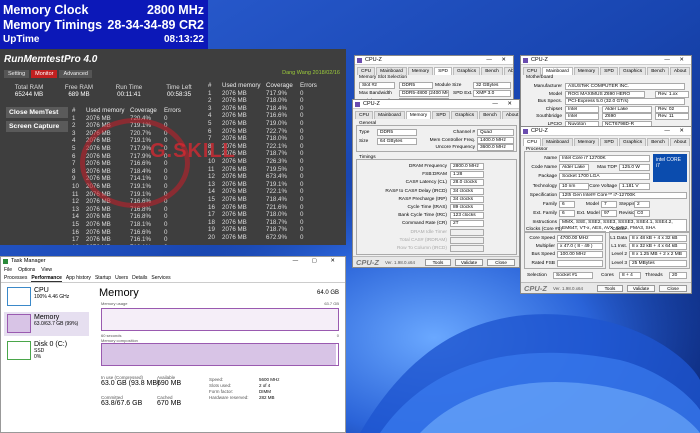 Image resolution: width=700 pixels, height=433 pixels. Describe the element at coordinates (317, 261) in the screenshot. I see `window-controls: — ▢ ✕` at that location.